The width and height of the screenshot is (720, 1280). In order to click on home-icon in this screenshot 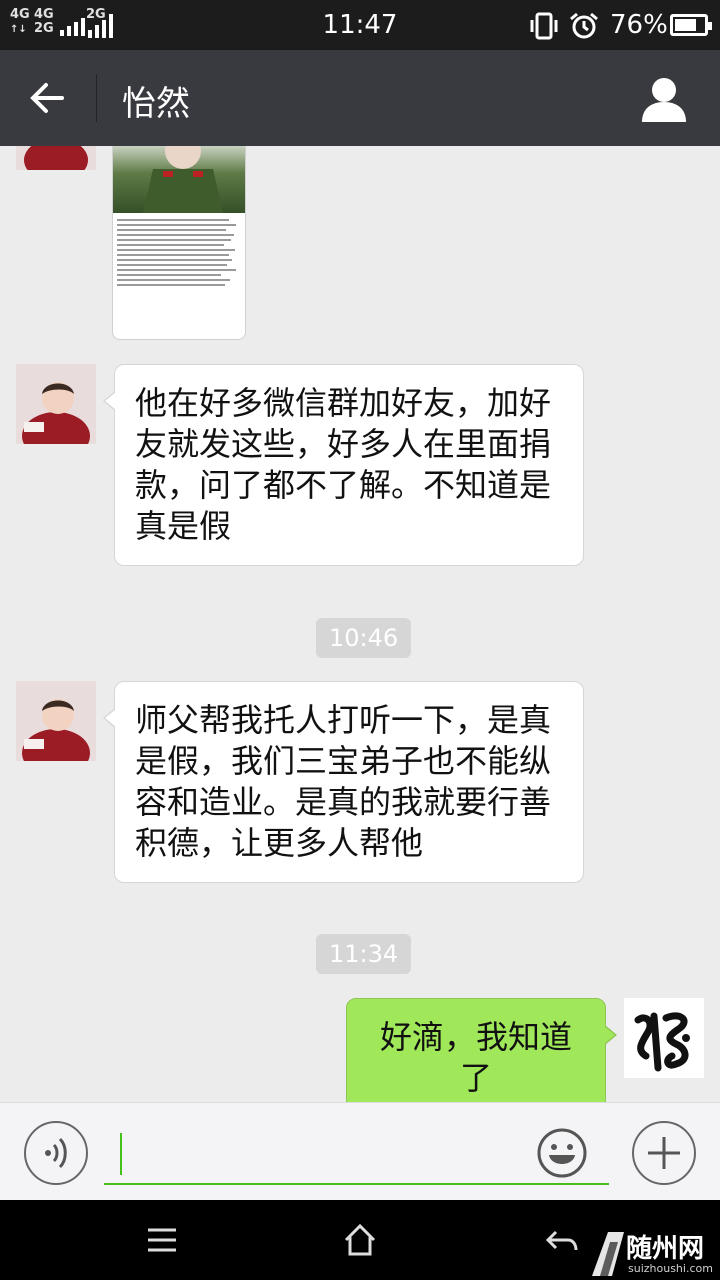, I will do `click(360, 1240)`.